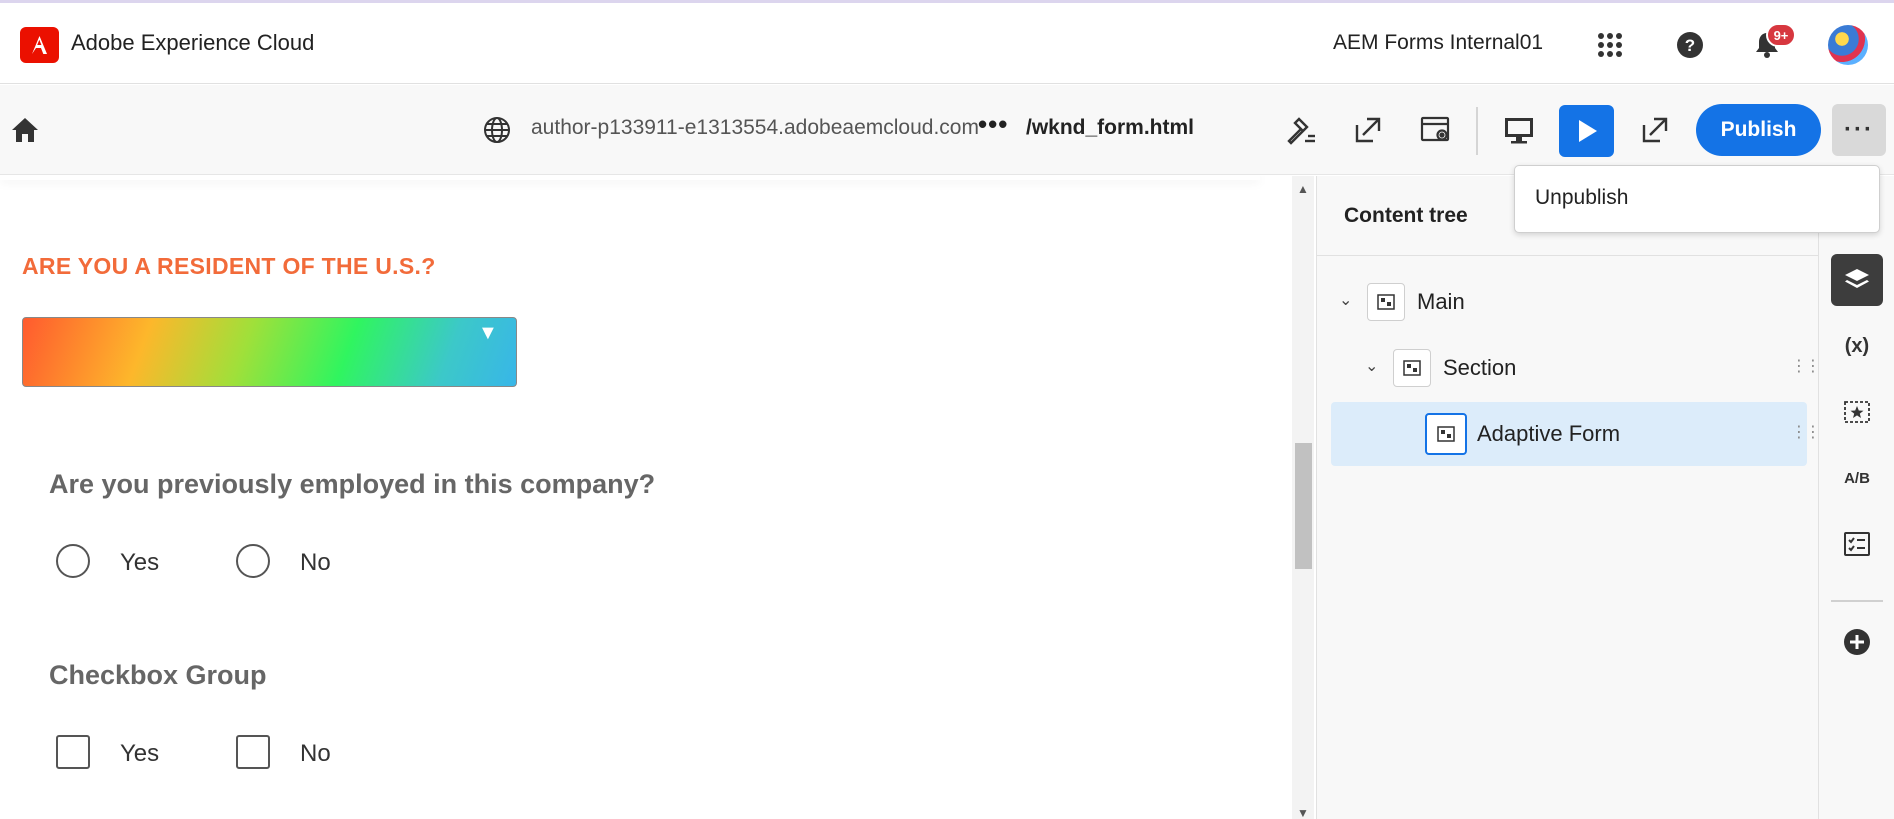  I want to click on home-icon, so click(25, 130).